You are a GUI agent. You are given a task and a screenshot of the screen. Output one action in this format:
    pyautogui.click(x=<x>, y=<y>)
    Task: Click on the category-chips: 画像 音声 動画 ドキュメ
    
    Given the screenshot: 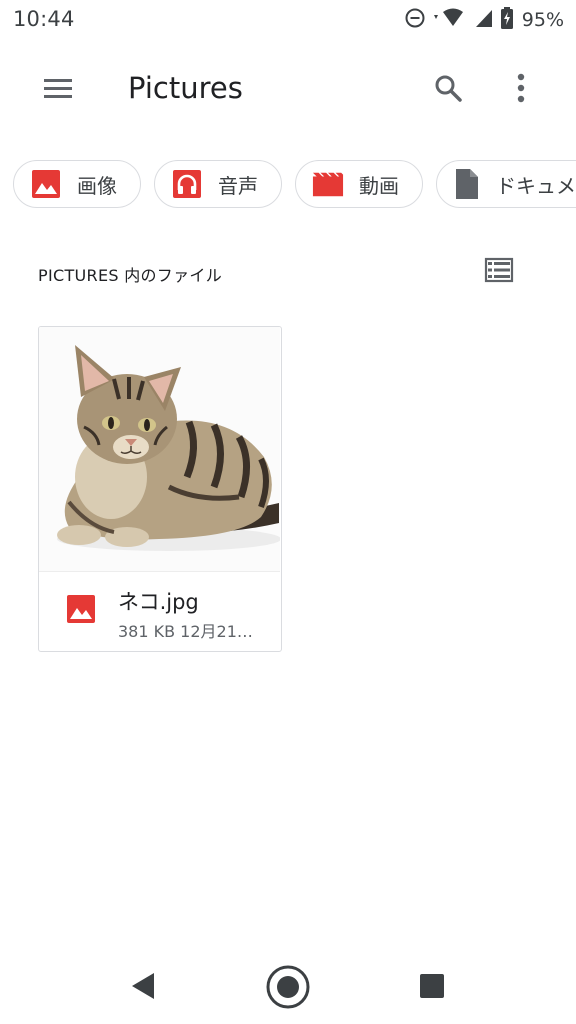 What is the action you would take?
    pyautogui.click(x=288, y=187)
    